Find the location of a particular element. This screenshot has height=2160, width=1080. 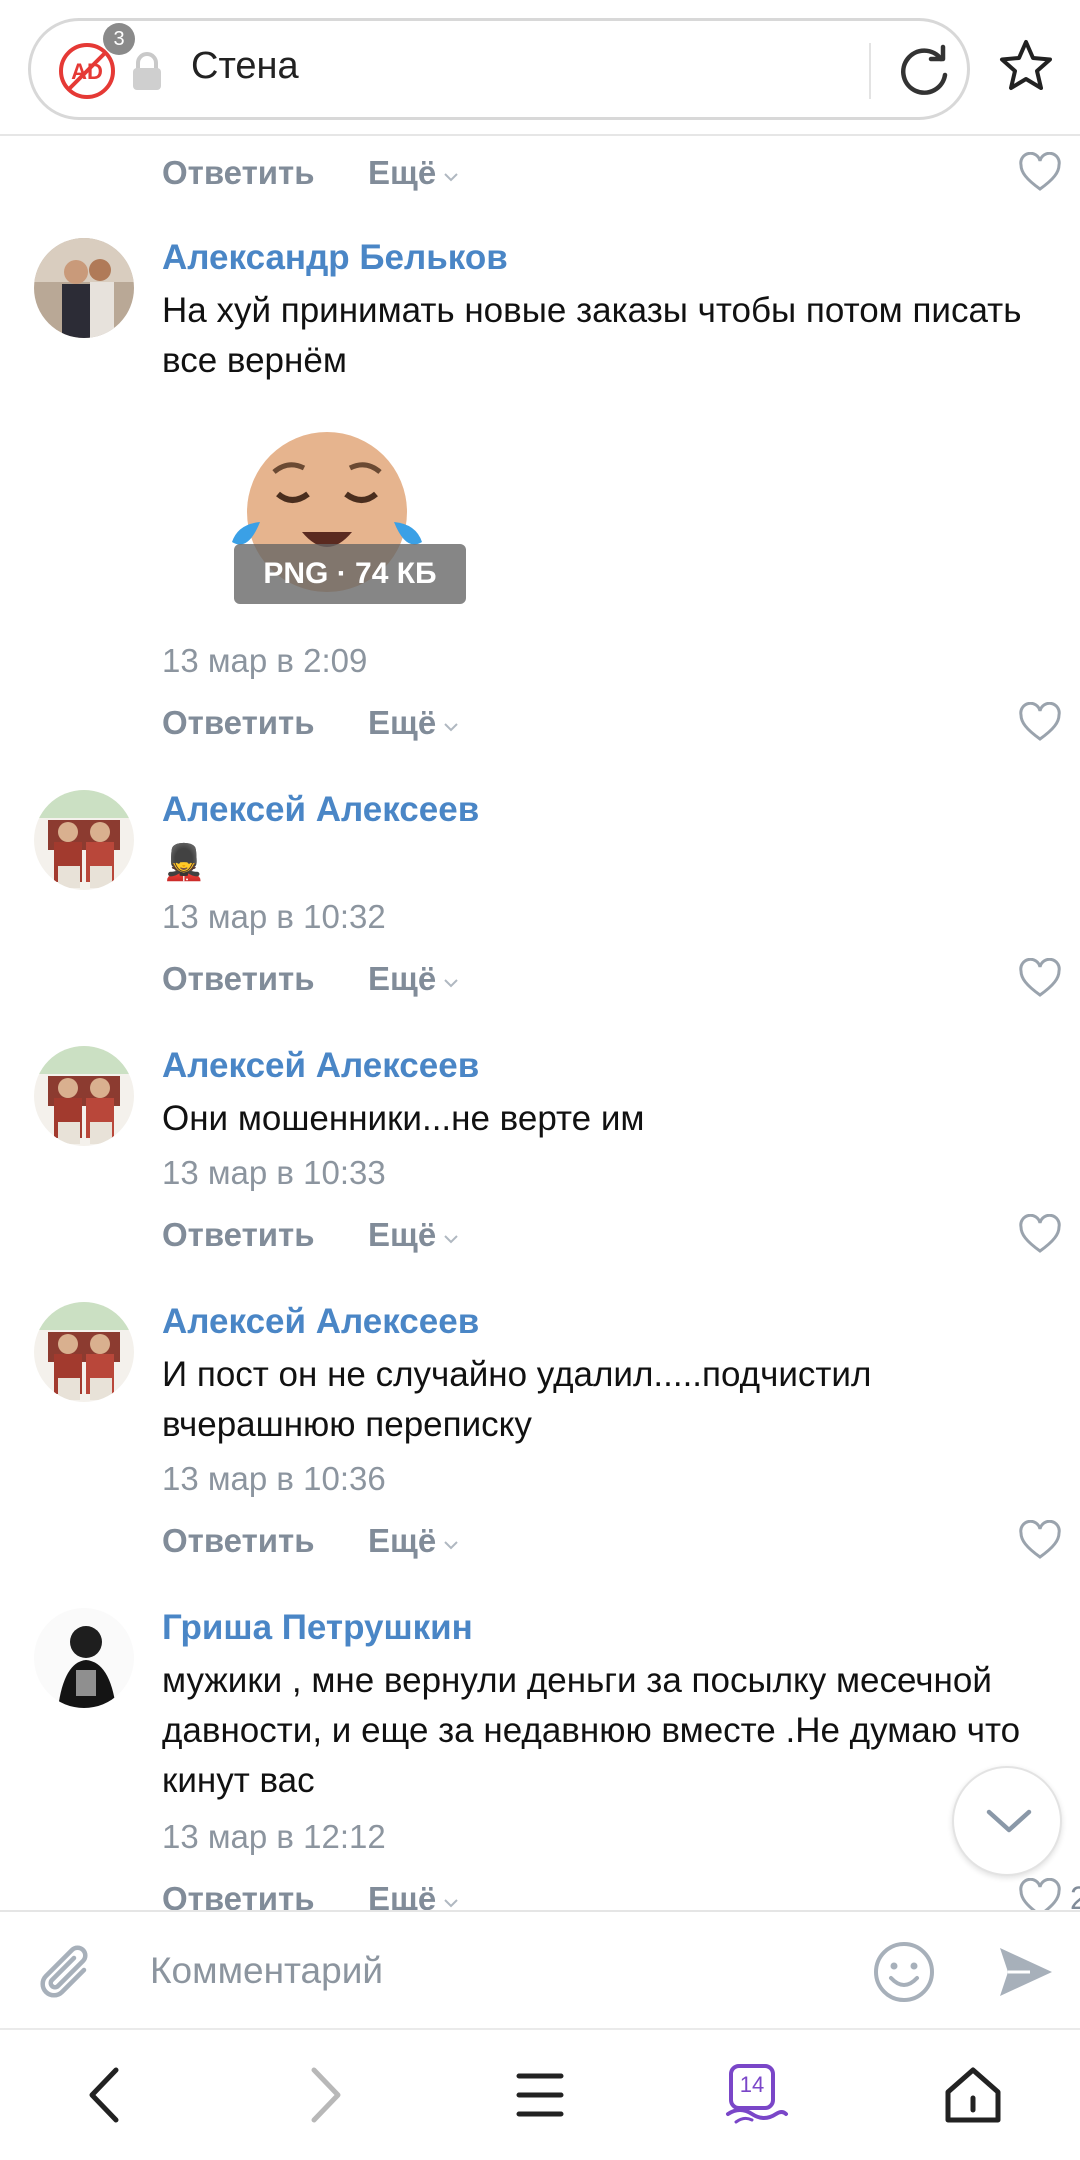

file-info-badge: PNG · 74 КБ is located at coordinates (350, 574).